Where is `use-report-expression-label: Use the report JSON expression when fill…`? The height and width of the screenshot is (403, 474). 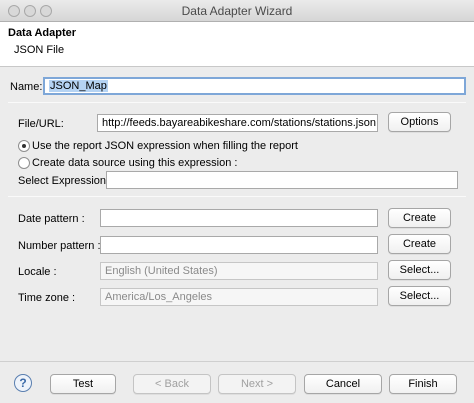 use-report-expression-label: Use the report JSON expression when fill… is located at coordinates (165, 146).